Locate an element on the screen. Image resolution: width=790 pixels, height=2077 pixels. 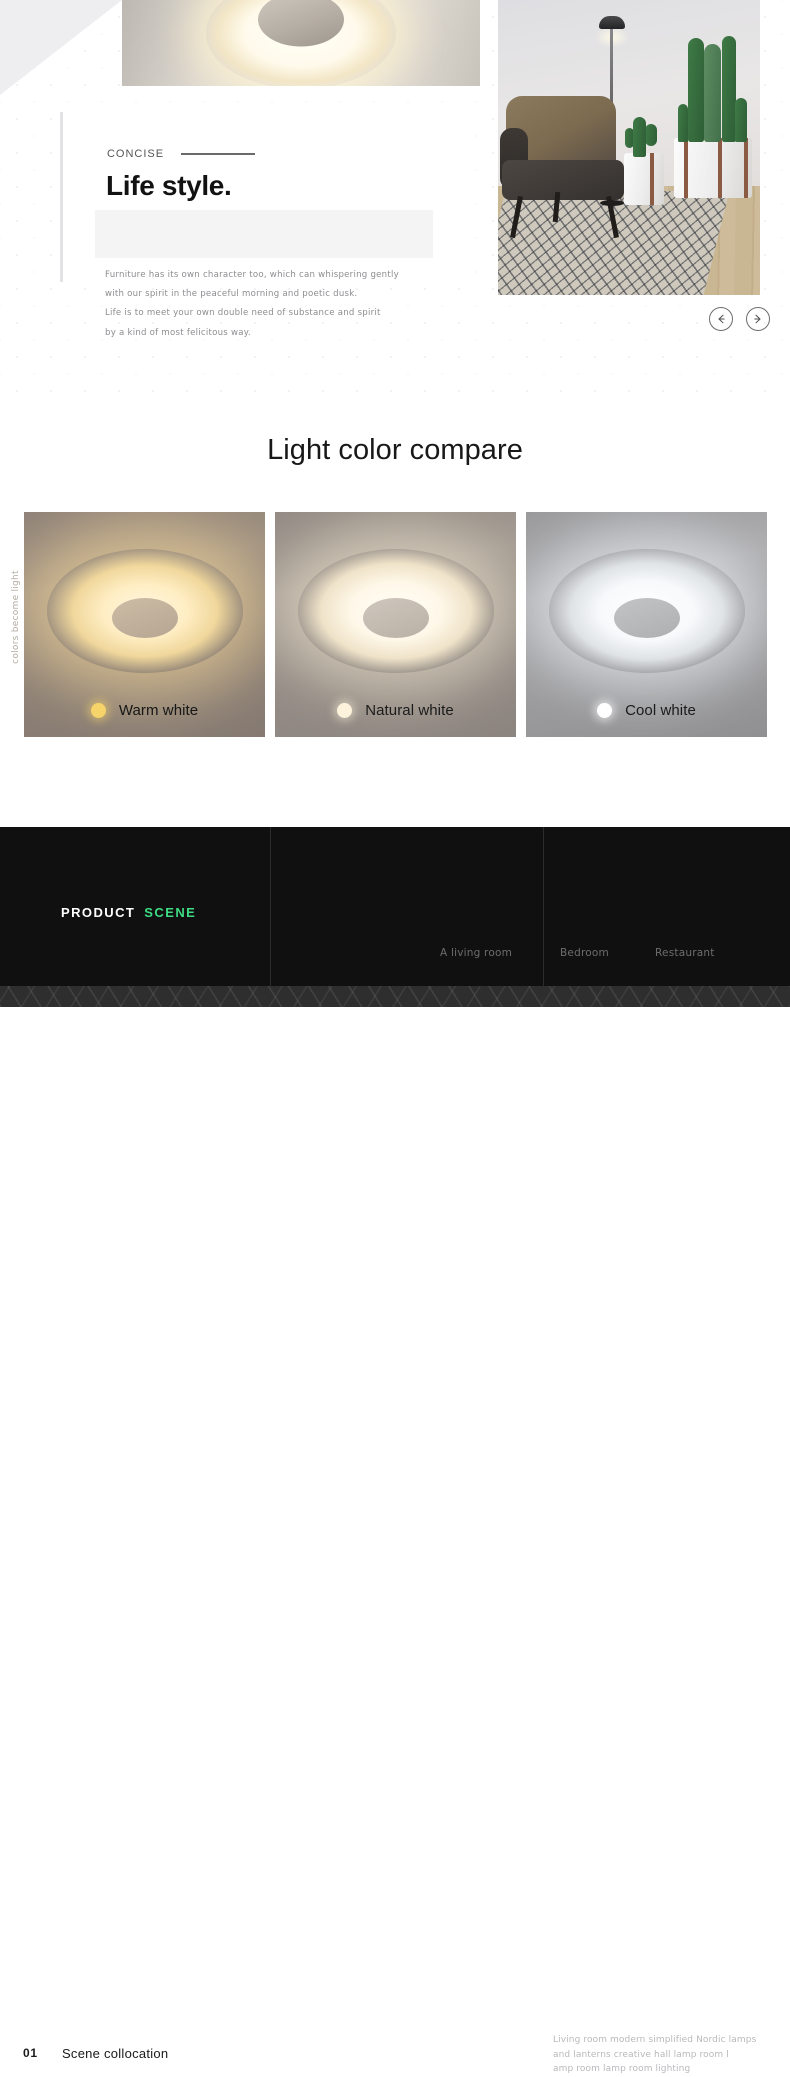
scene-brand-primary: PRODUCT is located at coordinates (98, 912).